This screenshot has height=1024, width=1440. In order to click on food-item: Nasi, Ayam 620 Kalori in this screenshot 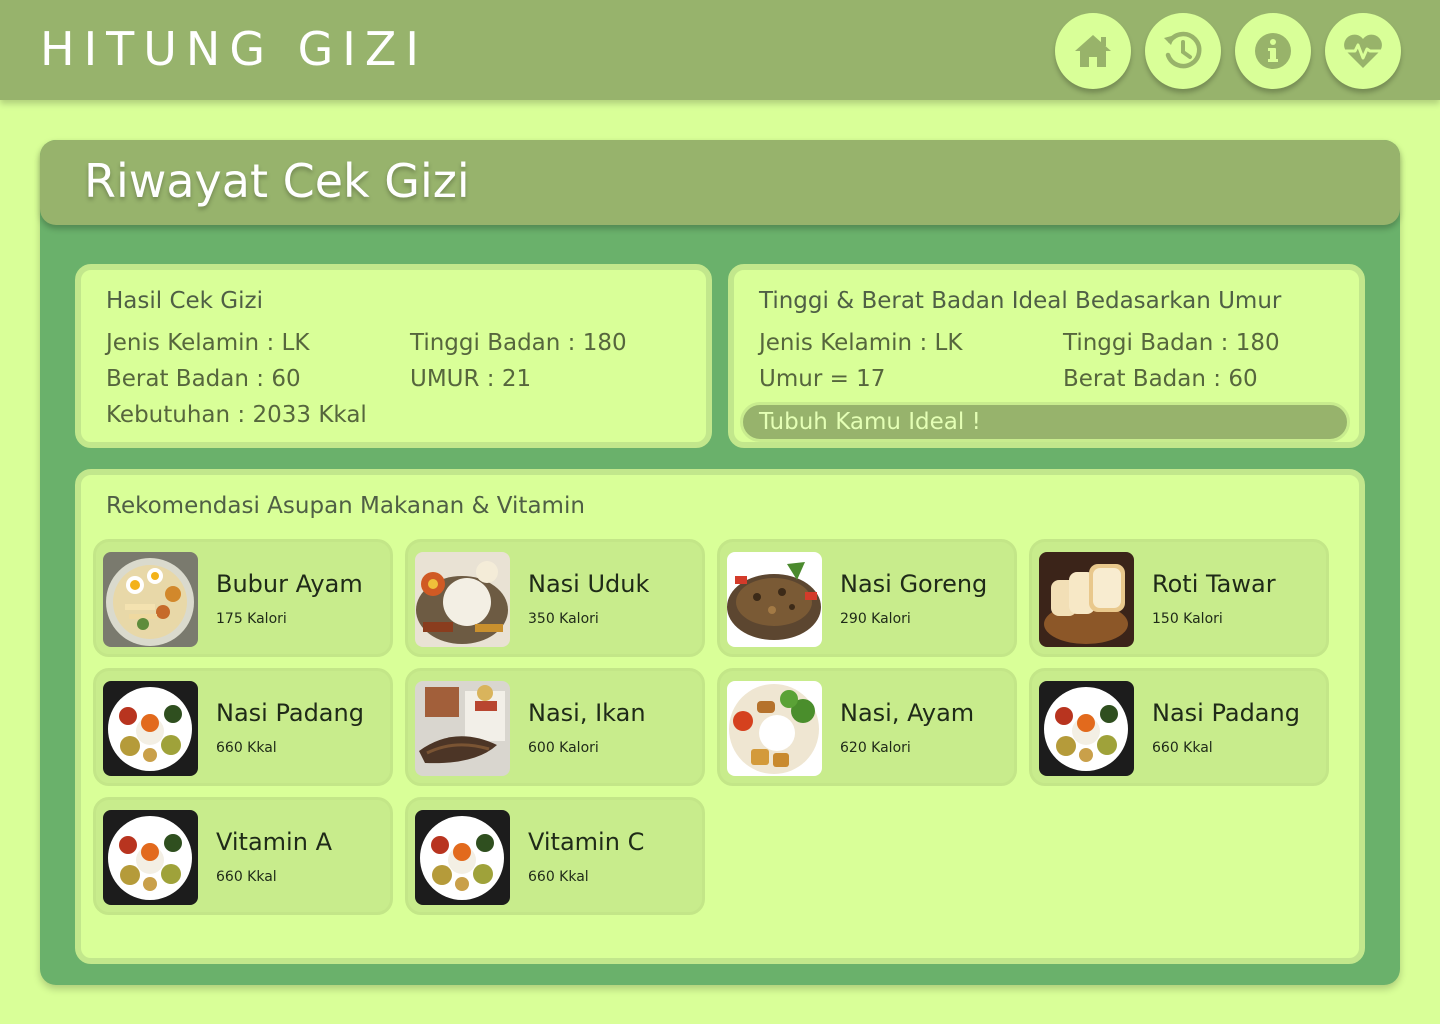, I will do `click(867, 727)`.